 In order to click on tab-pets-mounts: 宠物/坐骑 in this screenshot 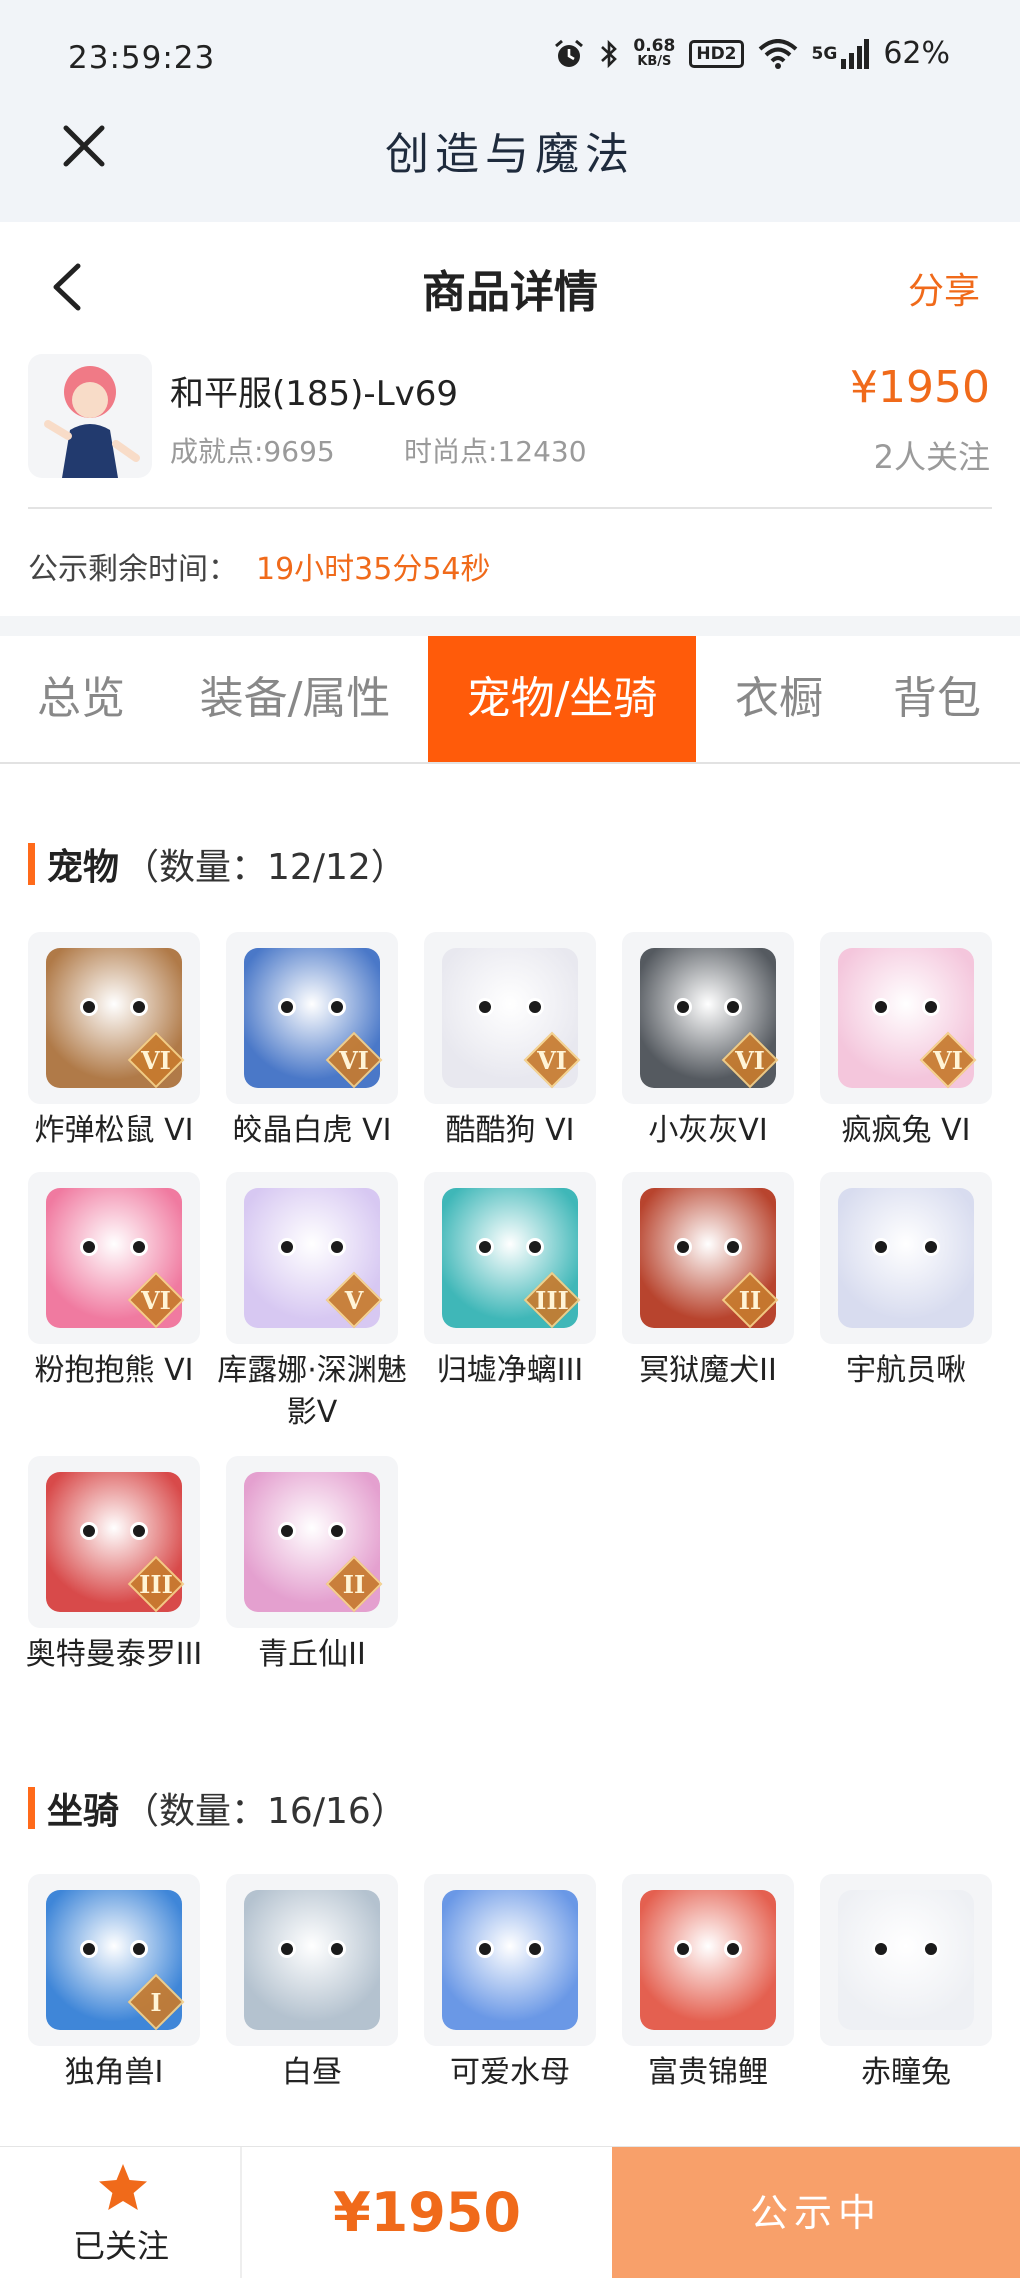, I will do `click(562, 699)`.